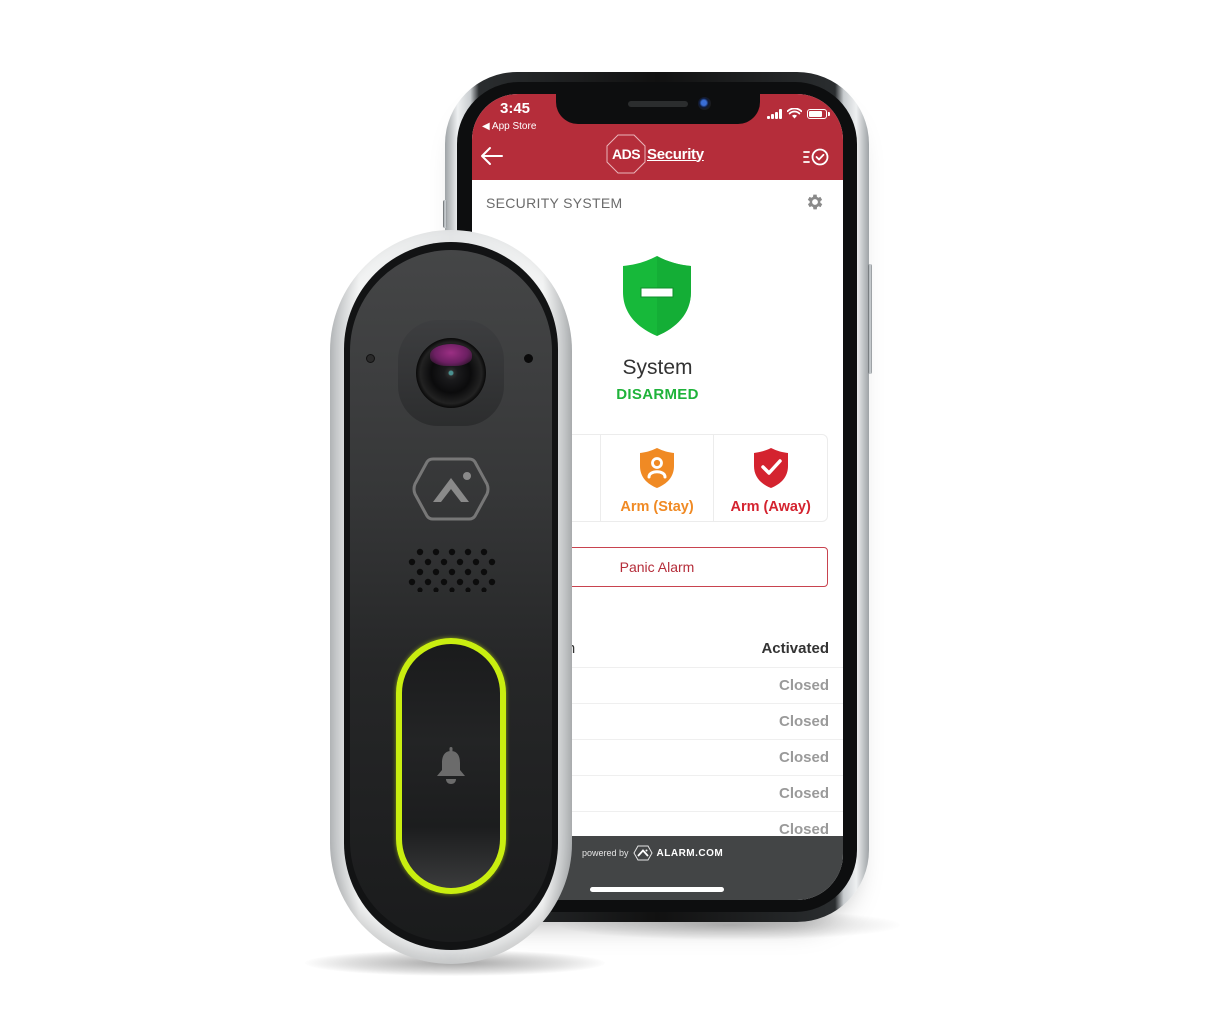 The width and height of the screenshot is (1220, 1016). I want to click on signal-icon, so click(774, 113).